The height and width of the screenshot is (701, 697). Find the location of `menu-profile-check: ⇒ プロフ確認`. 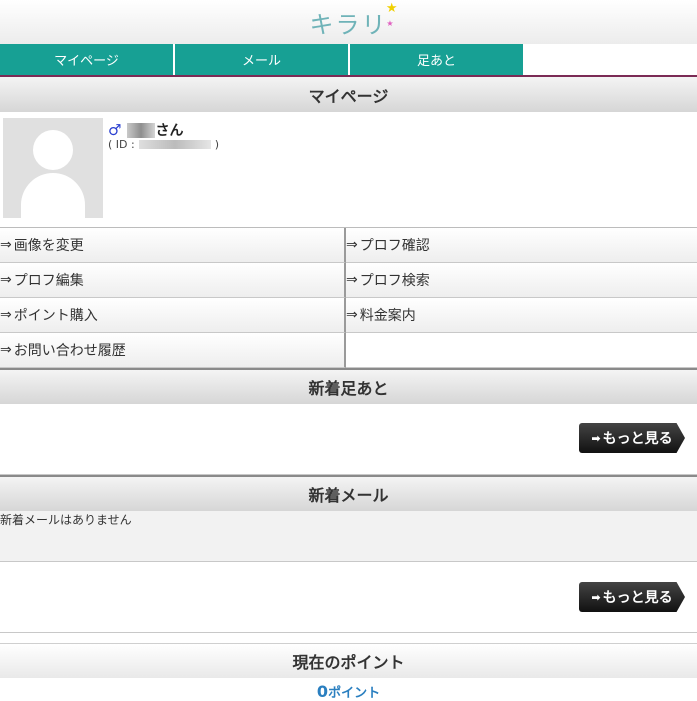

menu-profile-check: ⇒ プロフ確認 is located at coordinates (521, 245).